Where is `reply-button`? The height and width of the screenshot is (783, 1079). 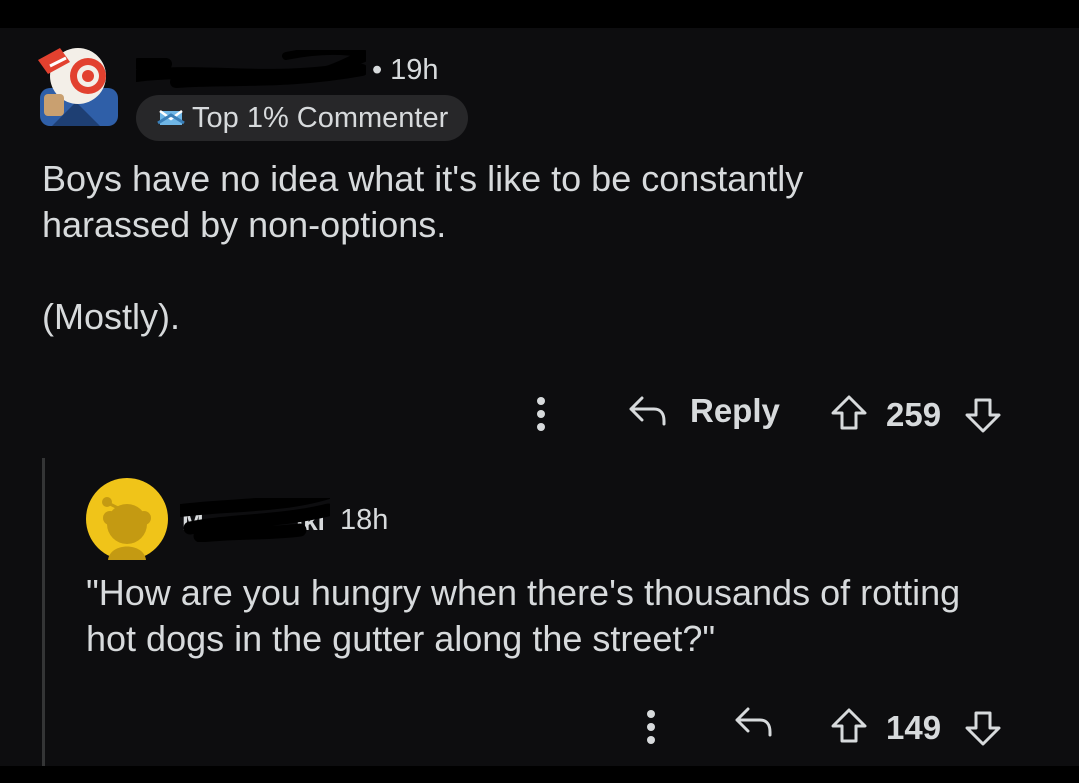 reply-button is located at coordinates (754, 722).